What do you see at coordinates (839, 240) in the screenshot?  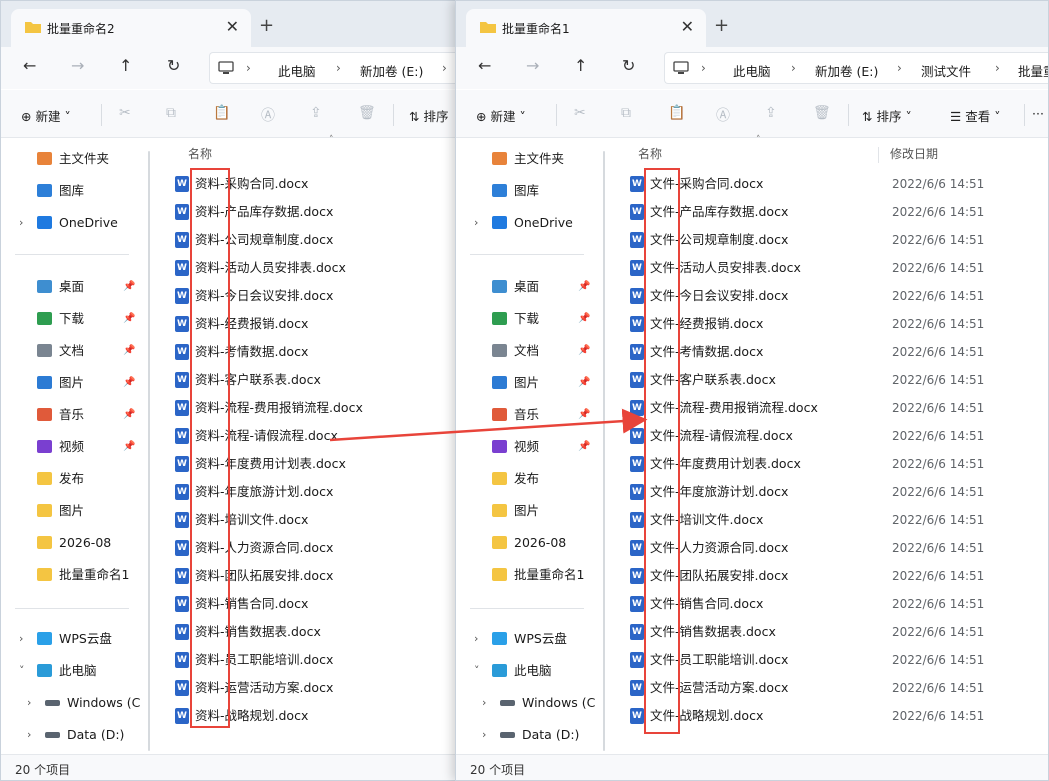 I see `file-row: W 文件-公司规章制度.docx 2022/6/6 14:51` at bounding box center [839, 240].